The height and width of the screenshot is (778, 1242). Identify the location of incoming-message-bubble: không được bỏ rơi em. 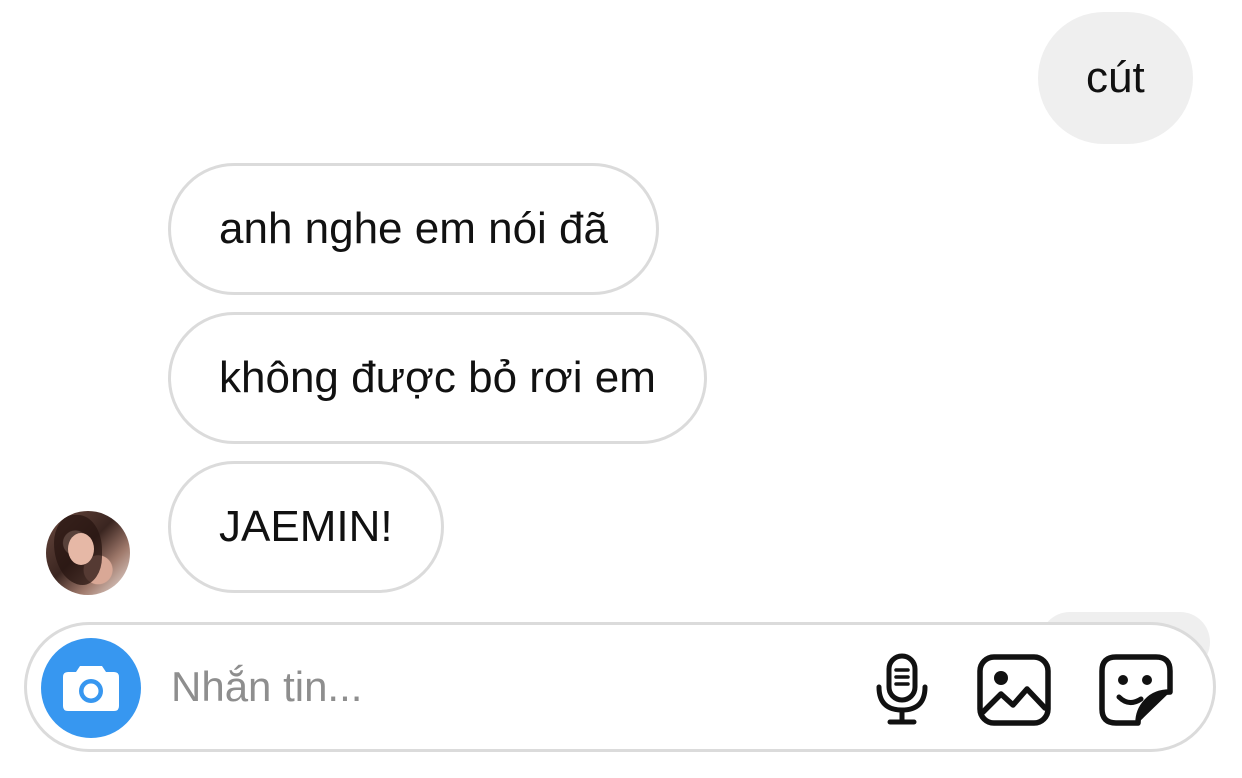
(437, 378).